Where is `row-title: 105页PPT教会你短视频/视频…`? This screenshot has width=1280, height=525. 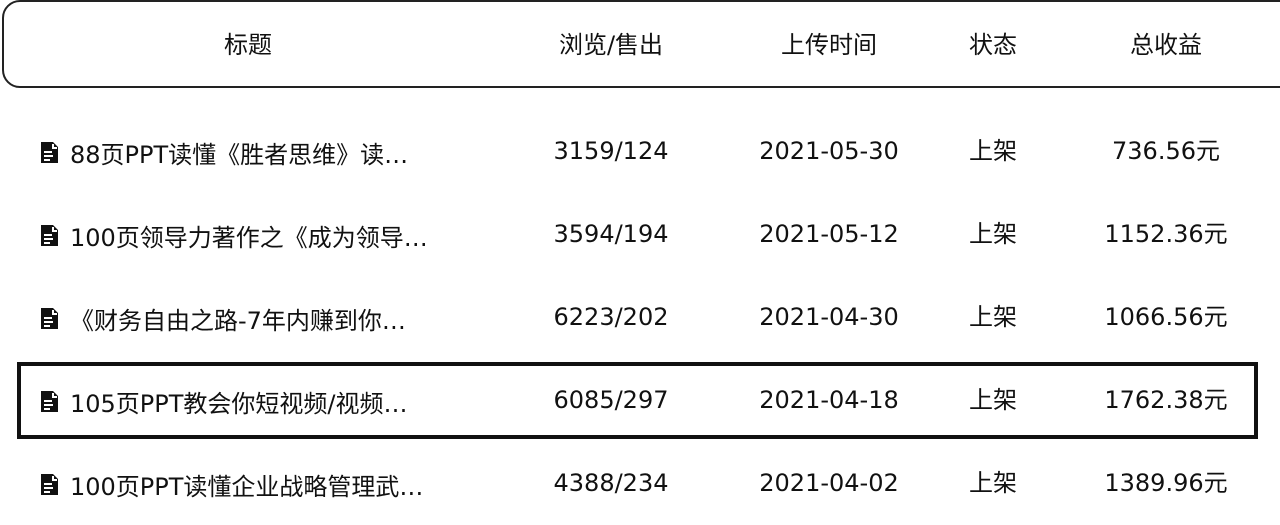
row-title: 105页PPT教会你短视频/视频… is located at coordinates (223, 401).